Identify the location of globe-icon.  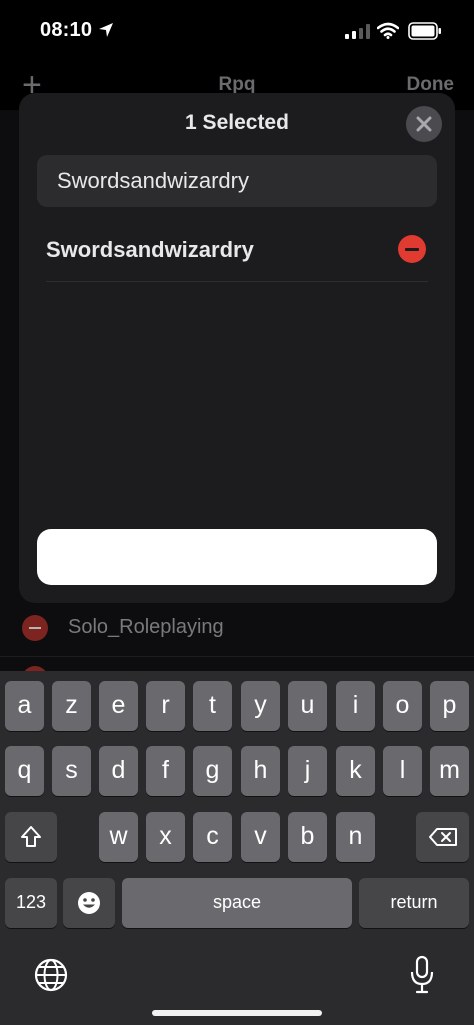
(51, 975).